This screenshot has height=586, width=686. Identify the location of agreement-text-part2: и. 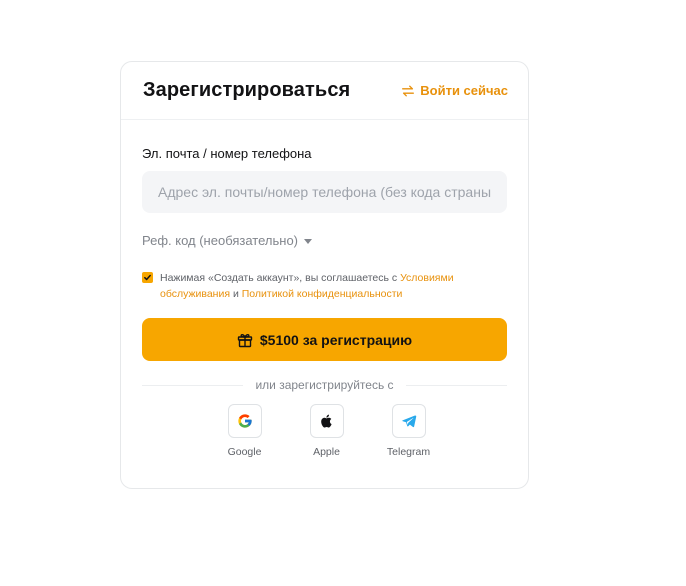
(236, 294).